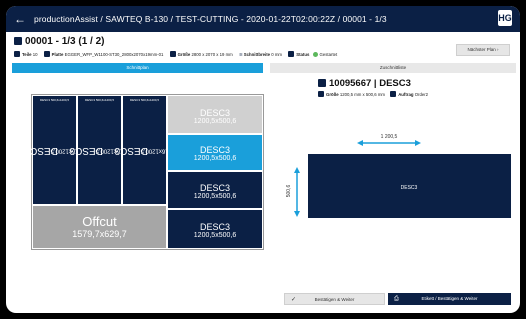  What do you see at coordinates (291, 54) in the screenshot?
I see `status-icon` at bounding box center [291, 54].